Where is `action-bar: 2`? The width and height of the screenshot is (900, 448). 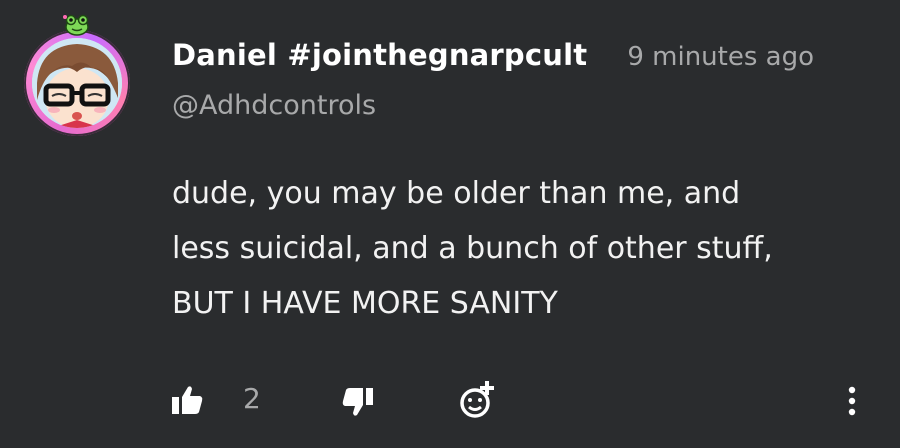 action-bar: 2 is located at coordinates (450, 402).